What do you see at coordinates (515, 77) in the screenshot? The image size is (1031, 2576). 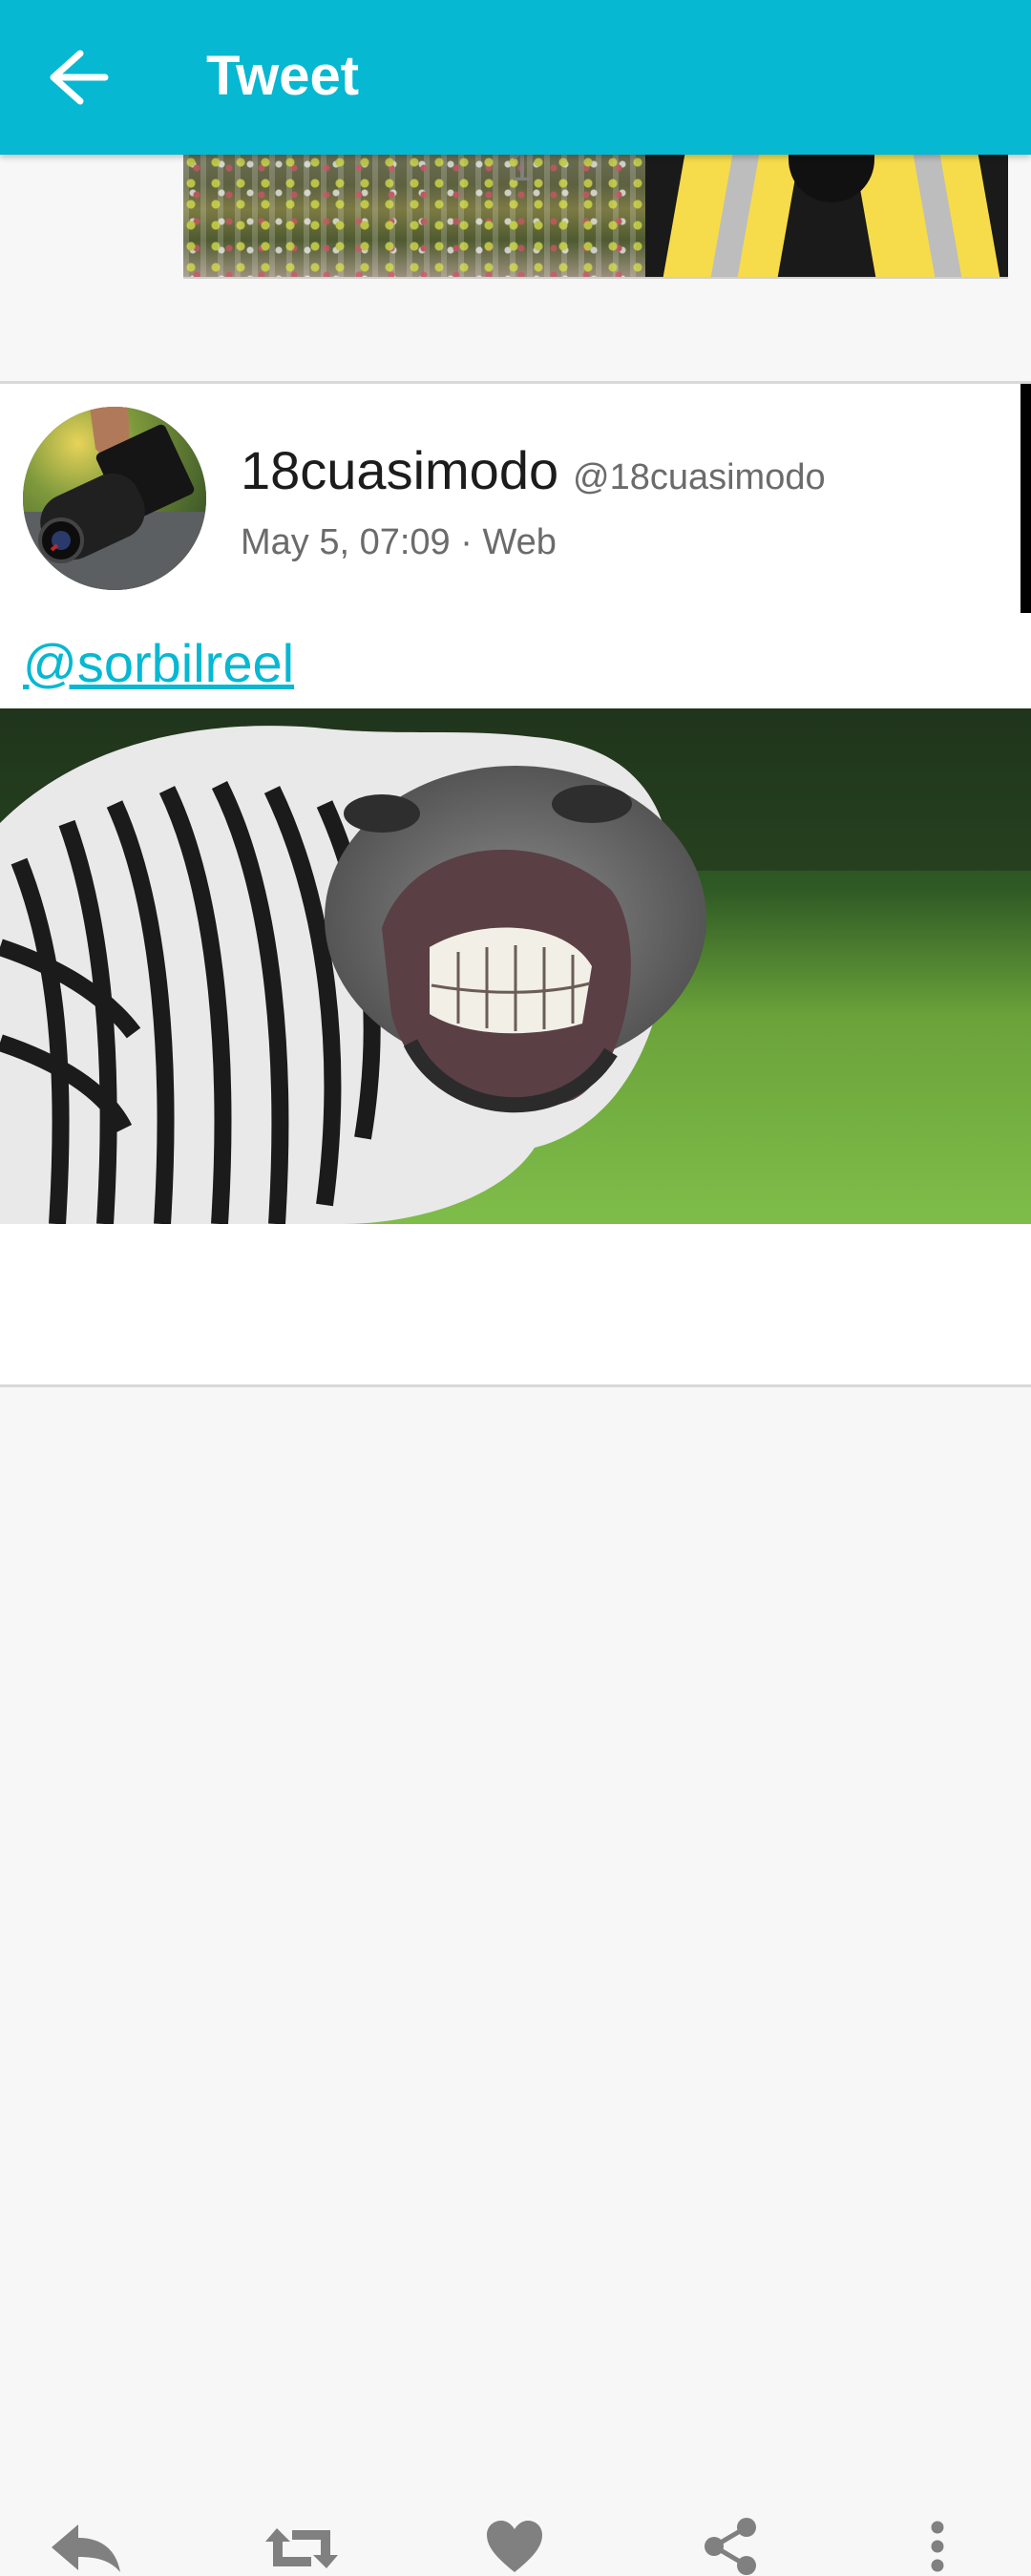 I see `app-bar: Tweet` at bounding box center [515, 77].